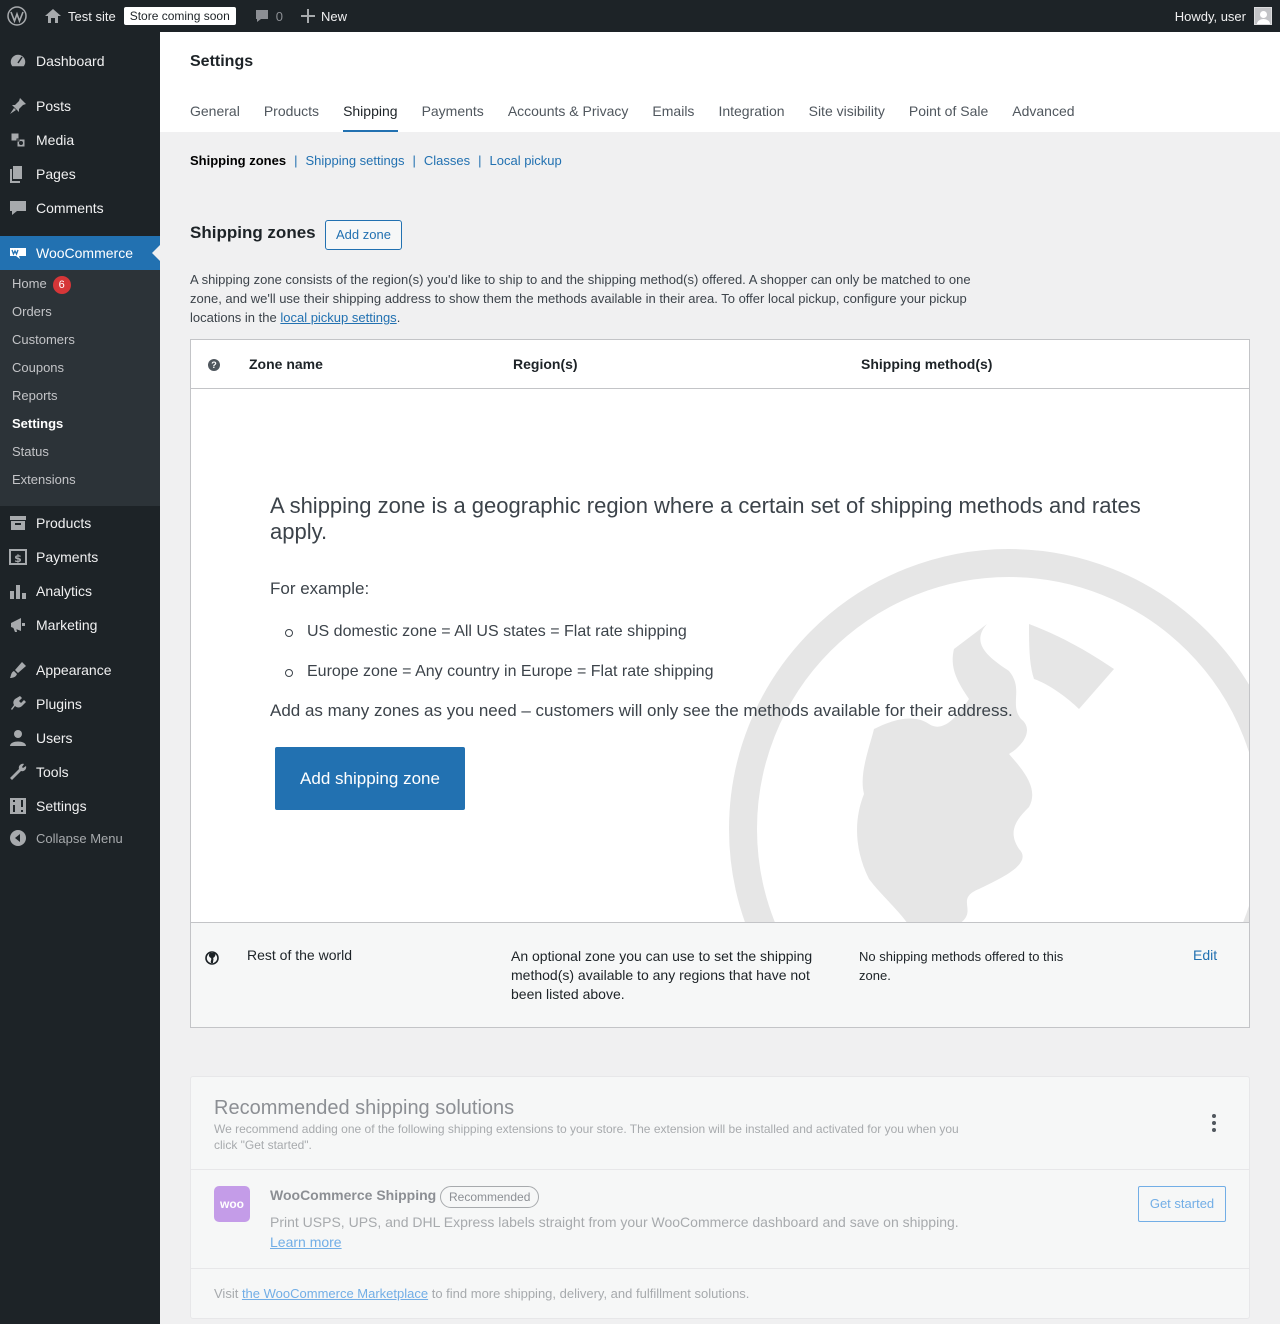 The image size is (1280, 1324). What do you see at coordinates (18, 16) in the screenshot?
I see `wordpress-logo-icon` at bounding box center [18, 16].